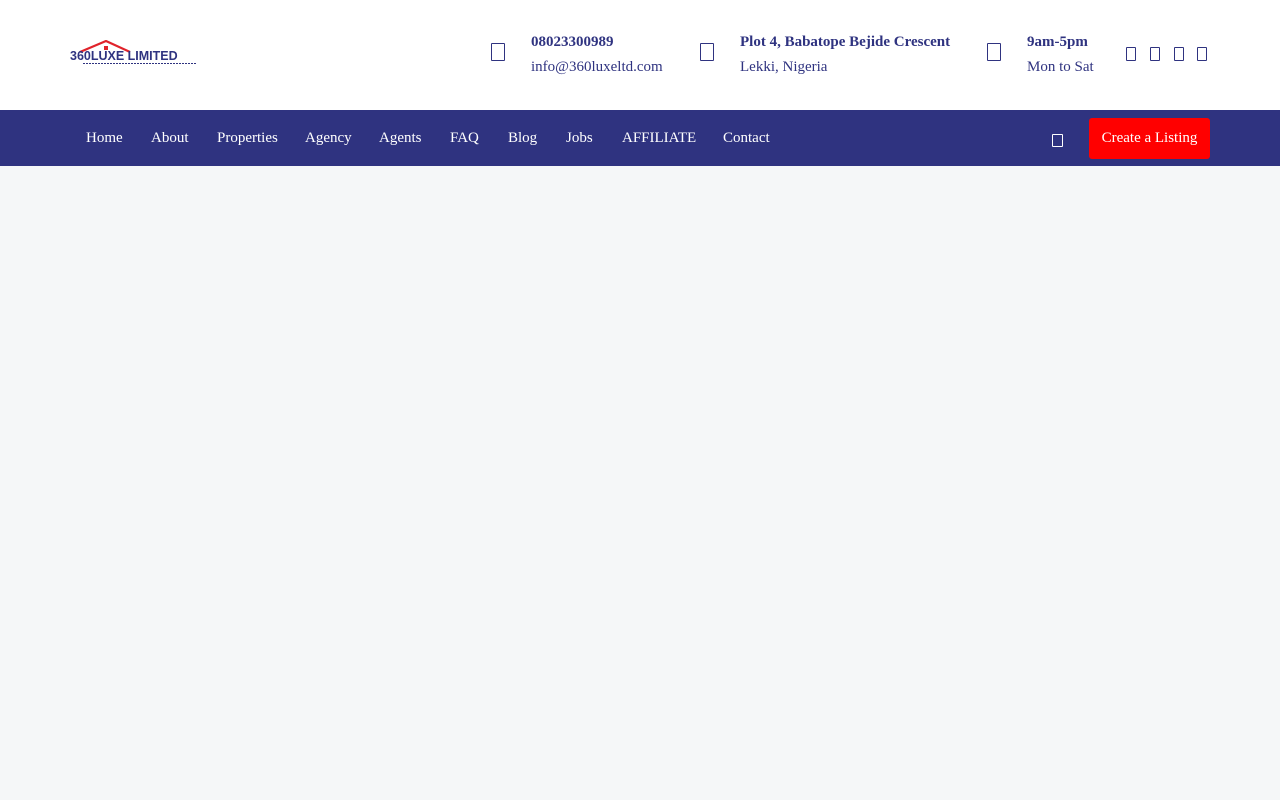 The width and height of the screenshot is (1280, 800). What do you see at coordinates (845, 42) in the screenshot?
I see `address-street: Plot 4, Babatope Bejide Crescent` at bounding box center [845, 42].